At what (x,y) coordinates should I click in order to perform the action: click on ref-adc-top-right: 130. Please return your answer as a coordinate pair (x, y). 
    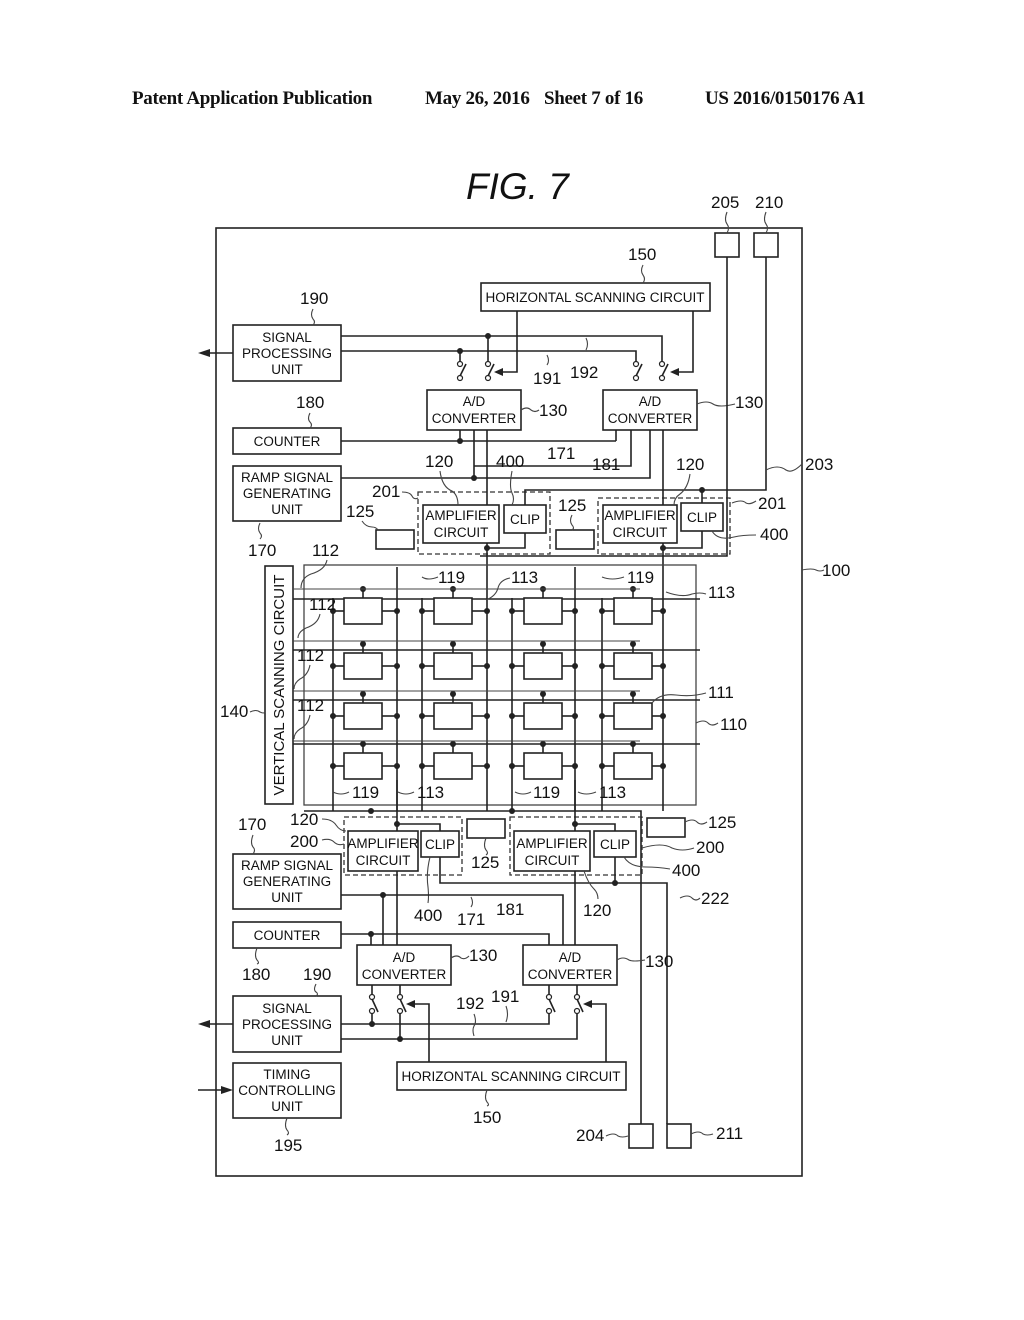
    Looking at the image, I should click on (749, 402).